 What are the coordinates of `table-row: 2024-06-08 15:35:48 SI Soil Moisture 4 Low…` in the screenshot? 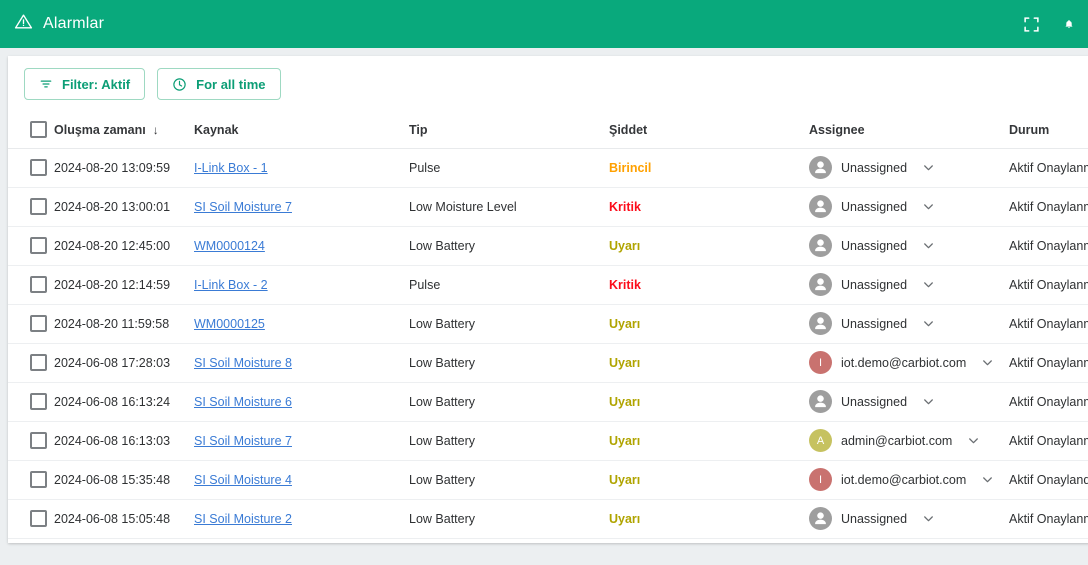 It's located at (548, 480).